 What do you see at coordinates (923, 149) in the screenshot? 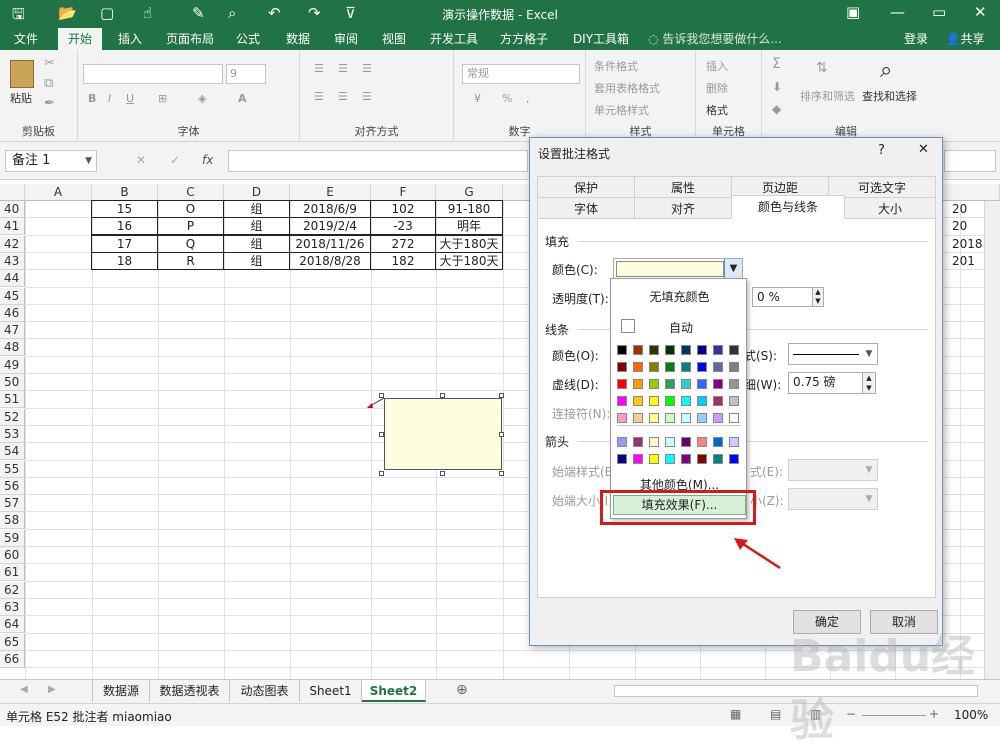
I see `close-icon: ✕` at bounding box center [923, 149].